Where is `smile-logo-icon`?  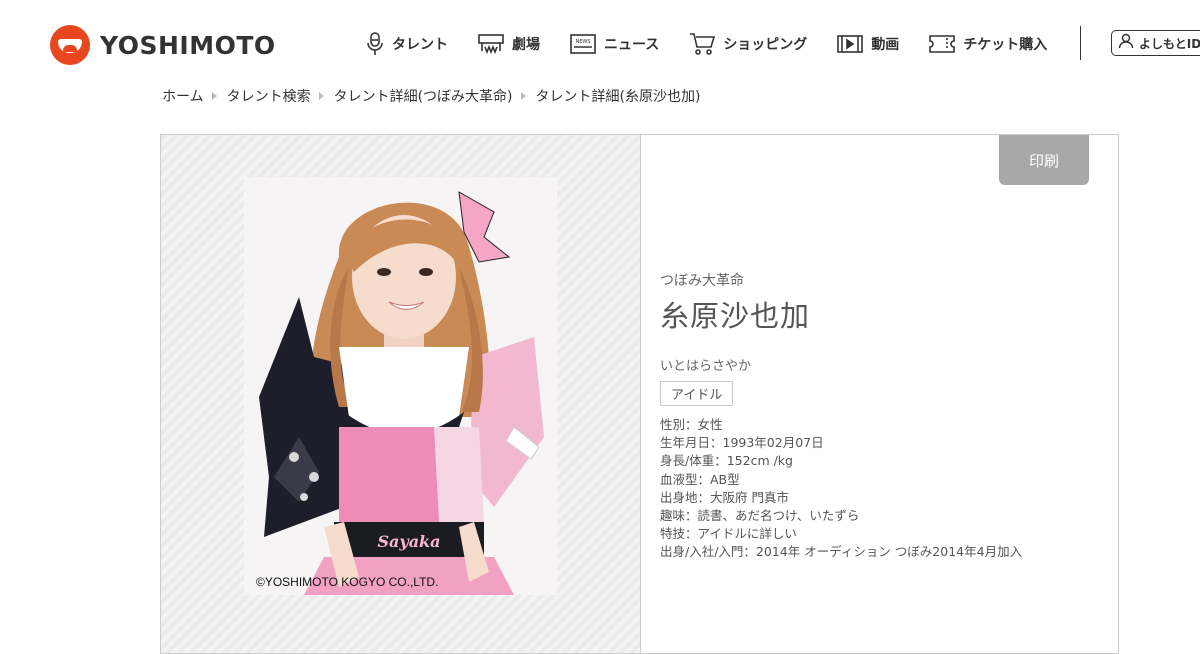
smile-logo-icon is located at coordinates (70, 45).